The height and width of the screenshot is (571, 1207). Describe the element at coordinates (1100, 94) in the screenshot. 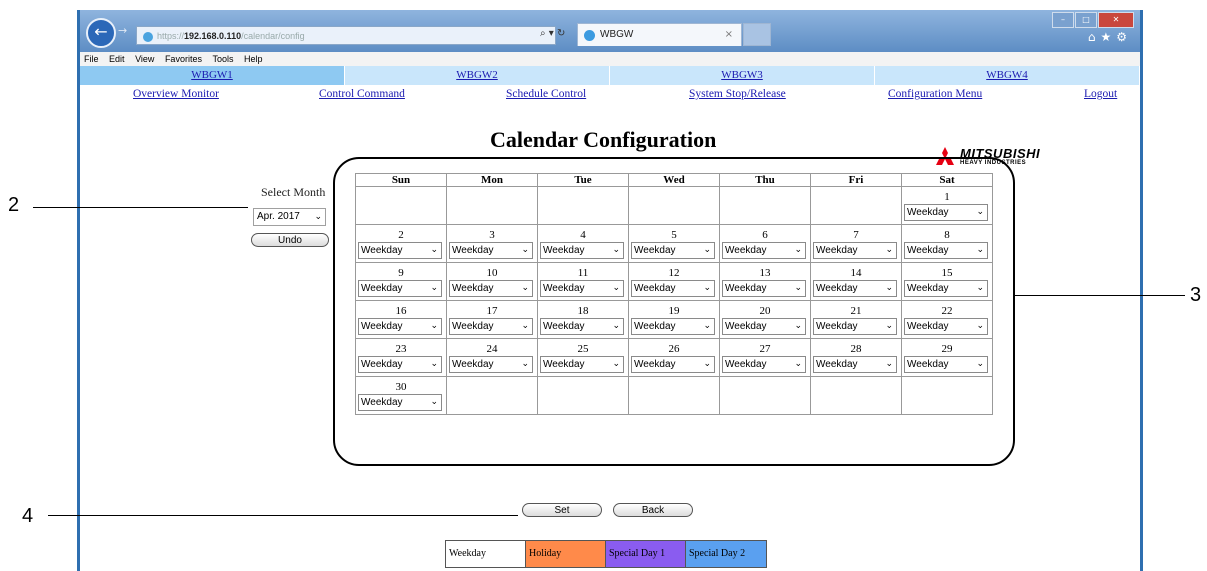

I see `nav-logout: Logout` at that location.